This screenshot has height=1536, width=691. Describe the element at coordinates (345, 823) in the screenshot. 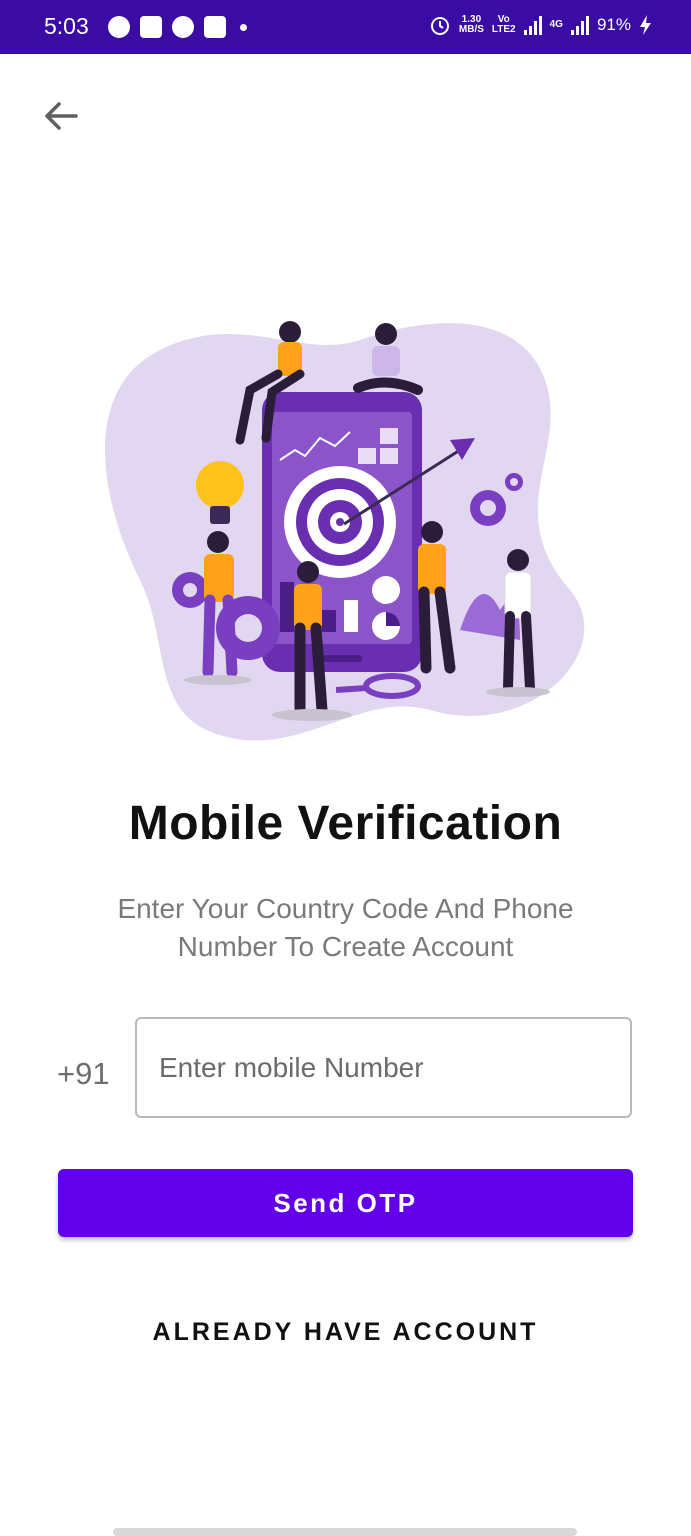

I see `page-title: Mobile Verification` at that location.